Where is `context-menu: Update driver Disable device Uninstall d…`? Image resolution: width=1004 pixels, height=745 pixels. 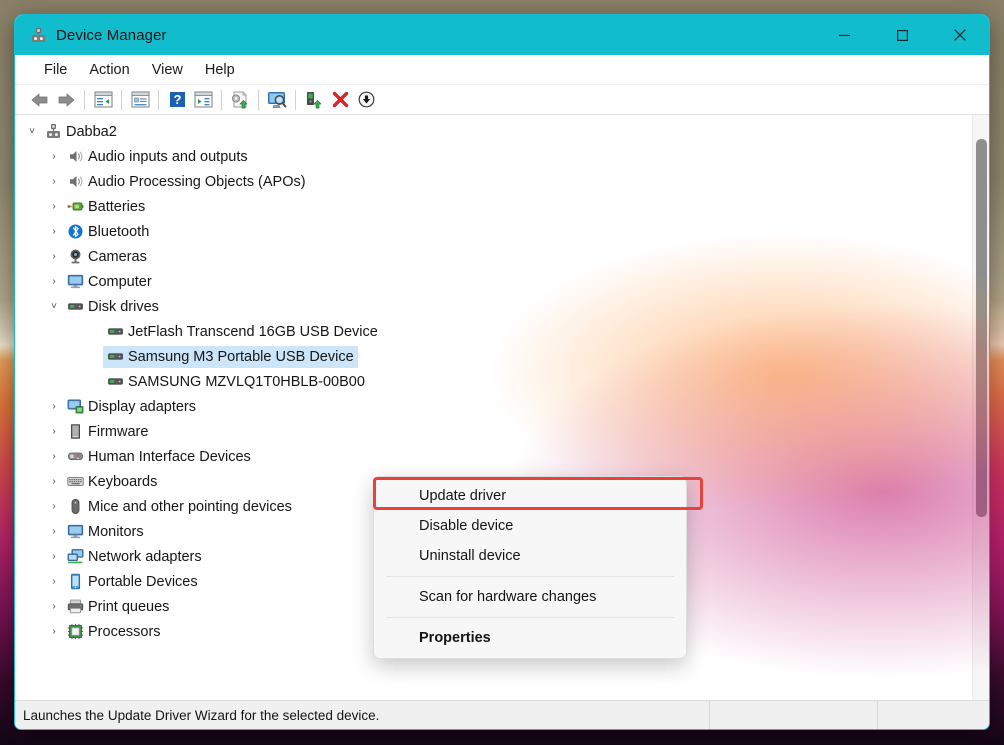 context-menu: Update driver Disable device Uninstall d… is located at coordinates (538, 567).